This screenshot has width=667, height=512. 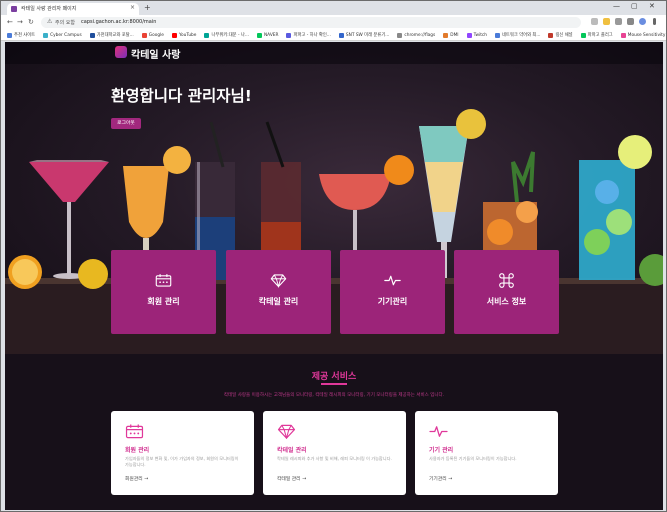 I want to click on download-icon, so click(x=630, y=21).